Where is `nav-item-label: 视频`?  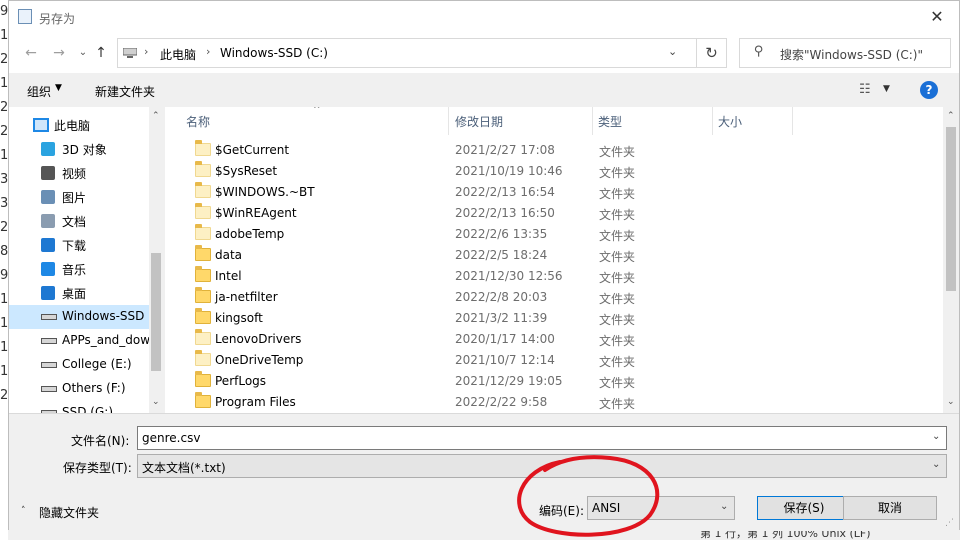
nav-item-label: 视频 is located at coordinates (74, 173).